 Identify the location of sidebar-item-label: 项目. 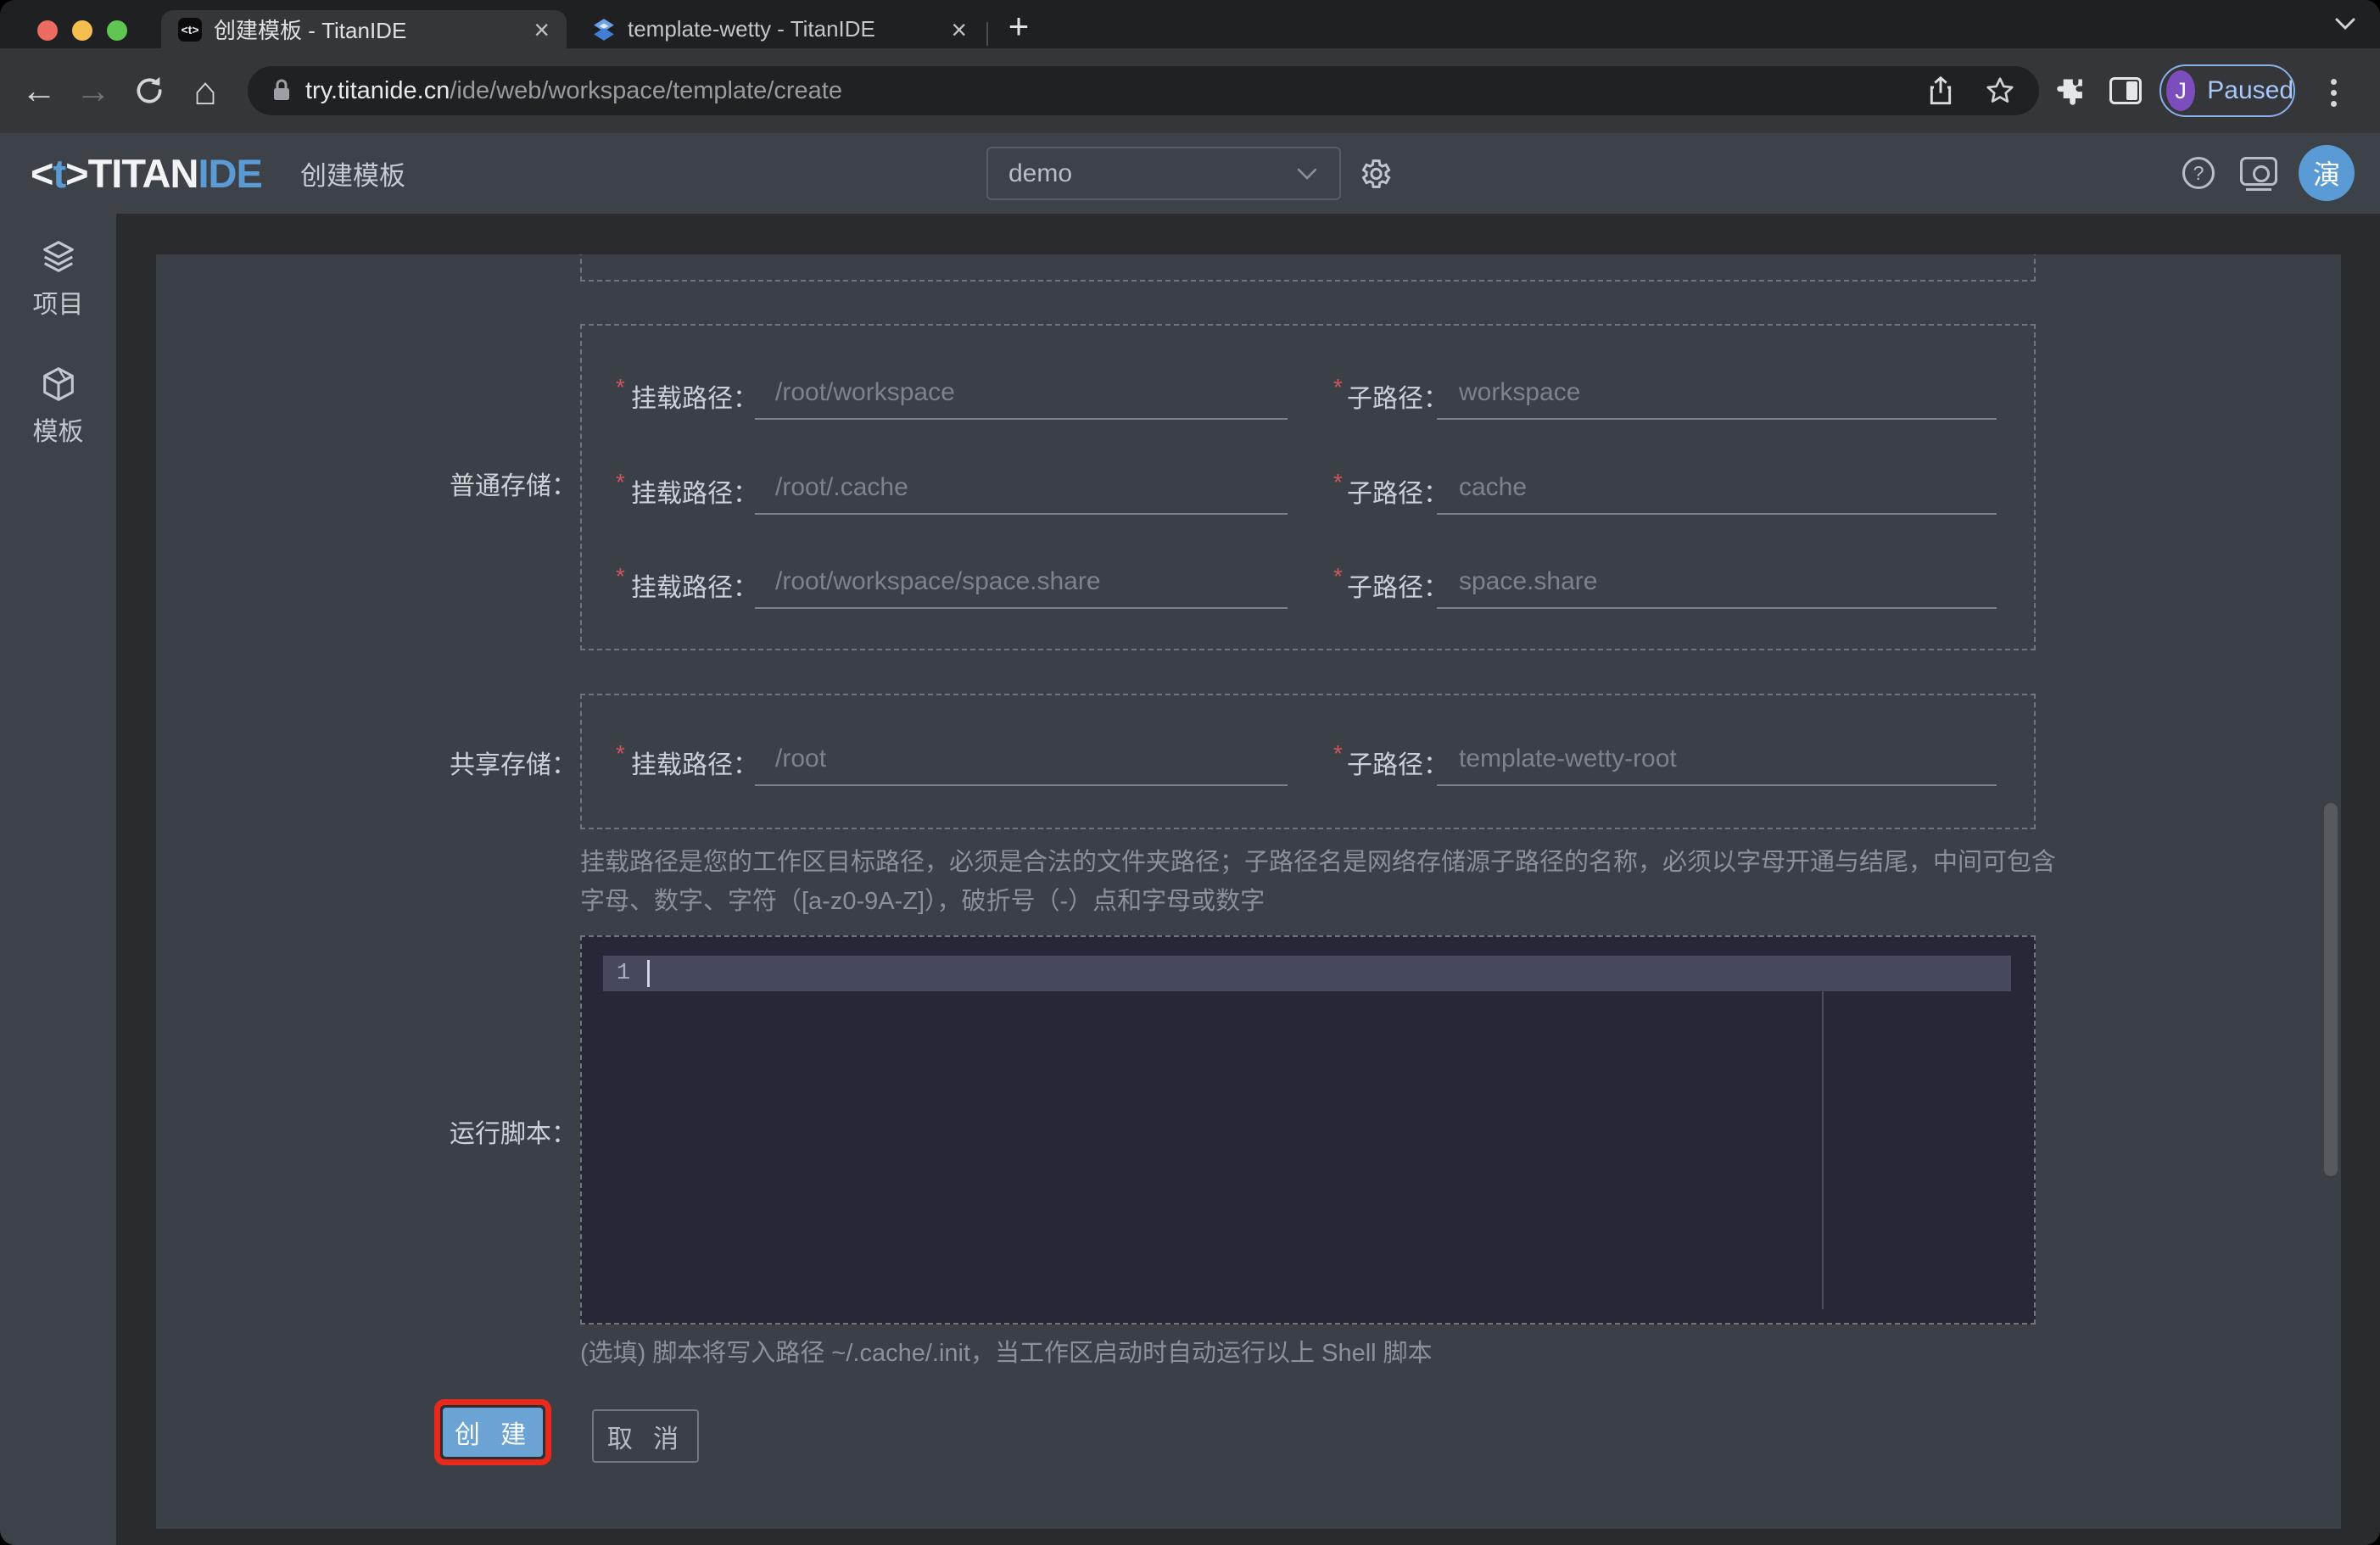
(58, 305).